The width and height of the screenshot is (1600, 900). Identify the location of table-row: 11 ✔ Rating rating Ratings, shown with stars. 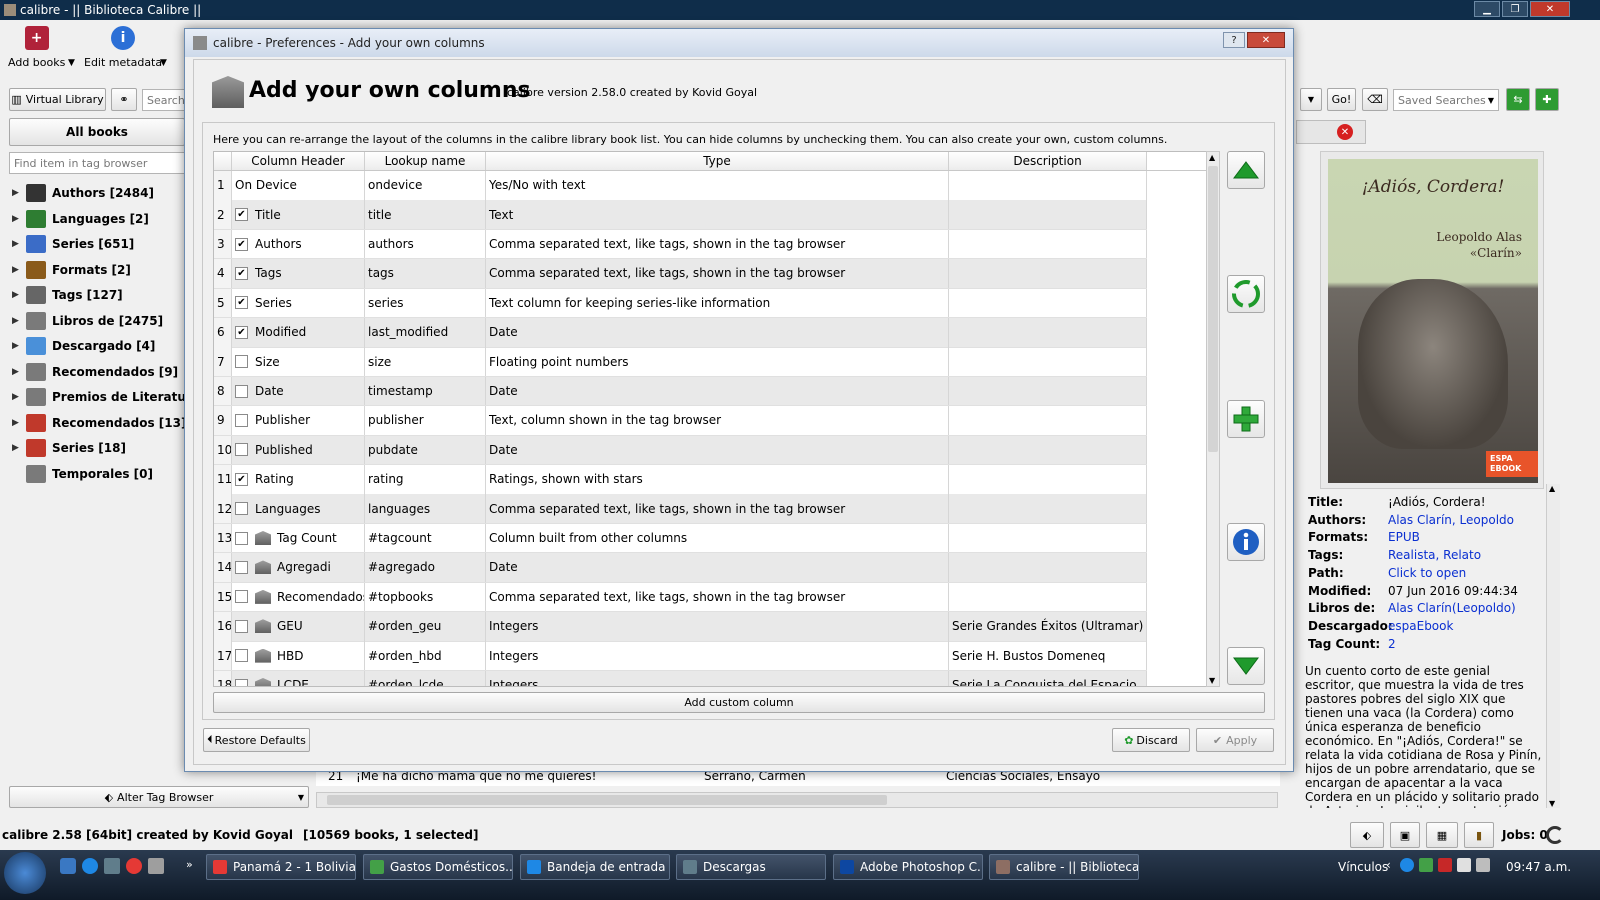
(680, 480).